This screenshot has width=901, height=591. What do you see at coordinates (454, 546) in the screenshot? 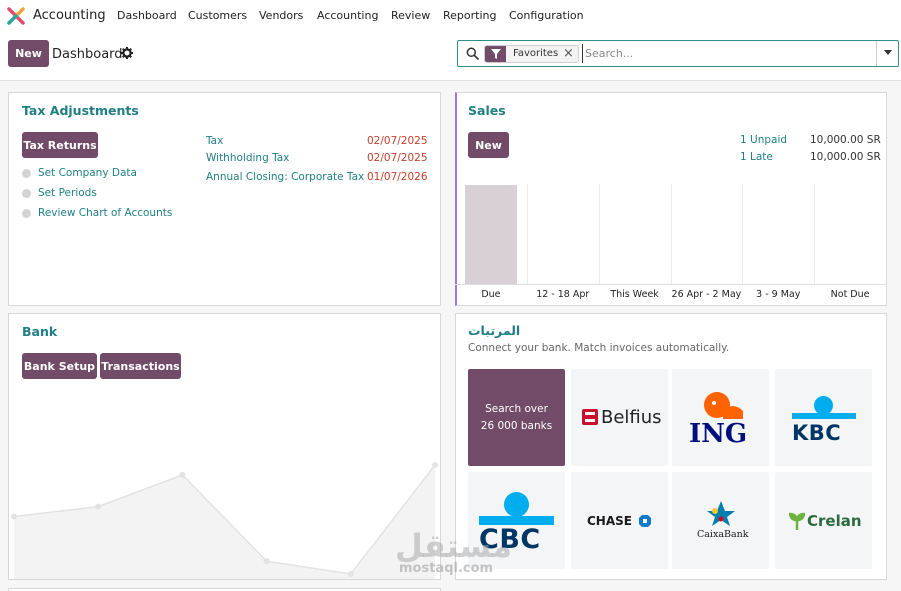
I see `watermark-text: مستقل` at bounding box center [454, 546].